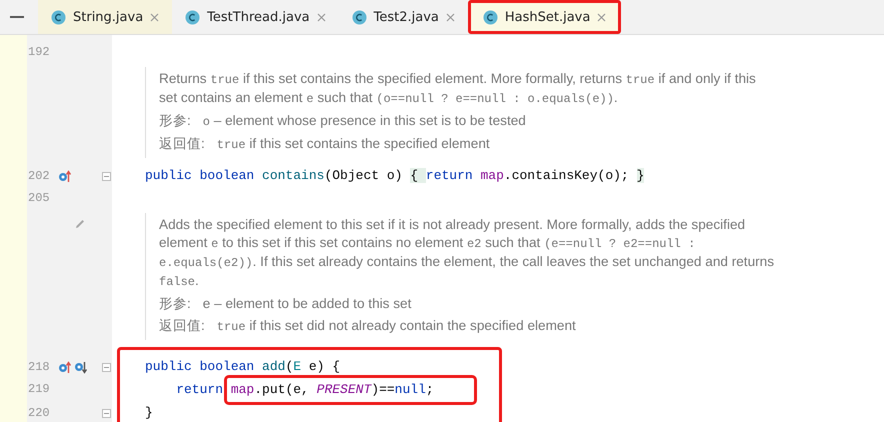 The width and height of the screenshot is (884, 422). I want to click on doc-text: Returns true if this set contains the specified element. More formally, returns true if and only if this set contains an element e such that (o==null ? e==null : o.equals(e))., so click(458, 89).